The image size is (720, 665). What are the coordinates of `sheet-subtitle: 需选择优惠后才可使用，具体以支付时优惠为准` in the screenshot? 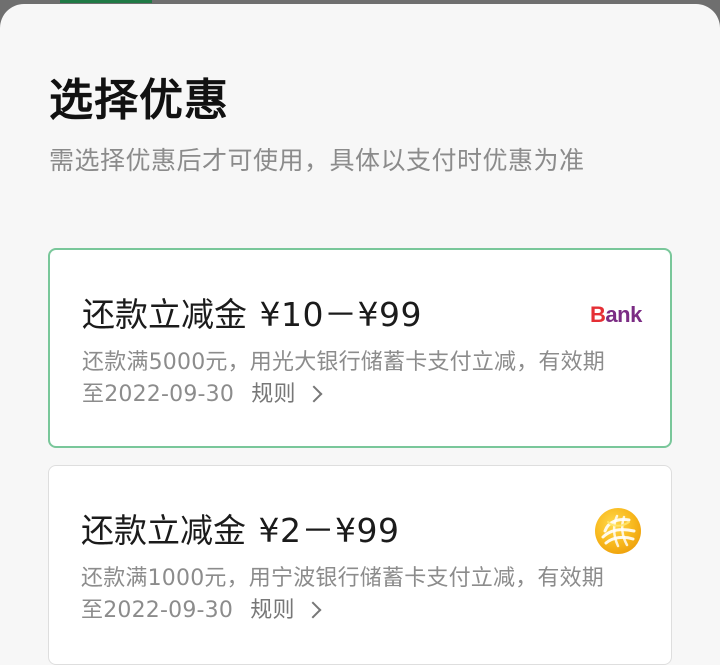 It's located at (317, 160).